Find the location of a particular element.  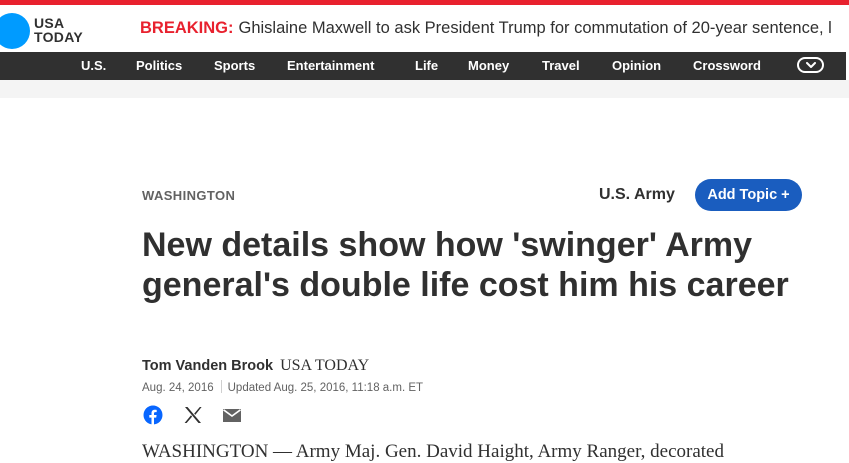

facebook-icon is located at coordinates (153, 415).